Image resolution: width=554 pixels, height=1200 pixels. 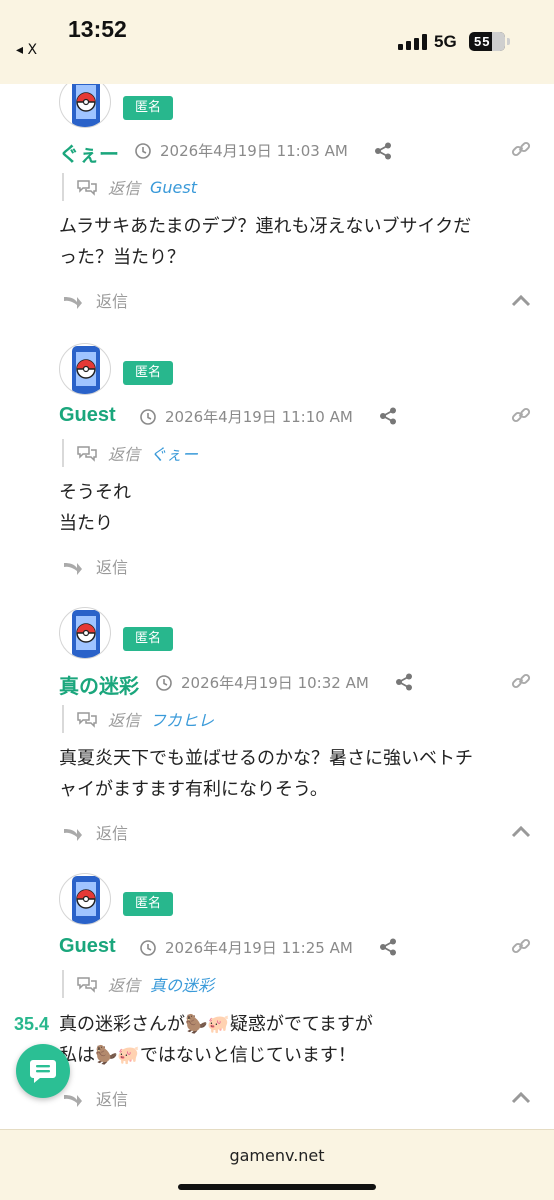 What do you see at coordinates (482, 41) in the screenshot?
I see `battery-level: 55` at bounding box center [482, 41].